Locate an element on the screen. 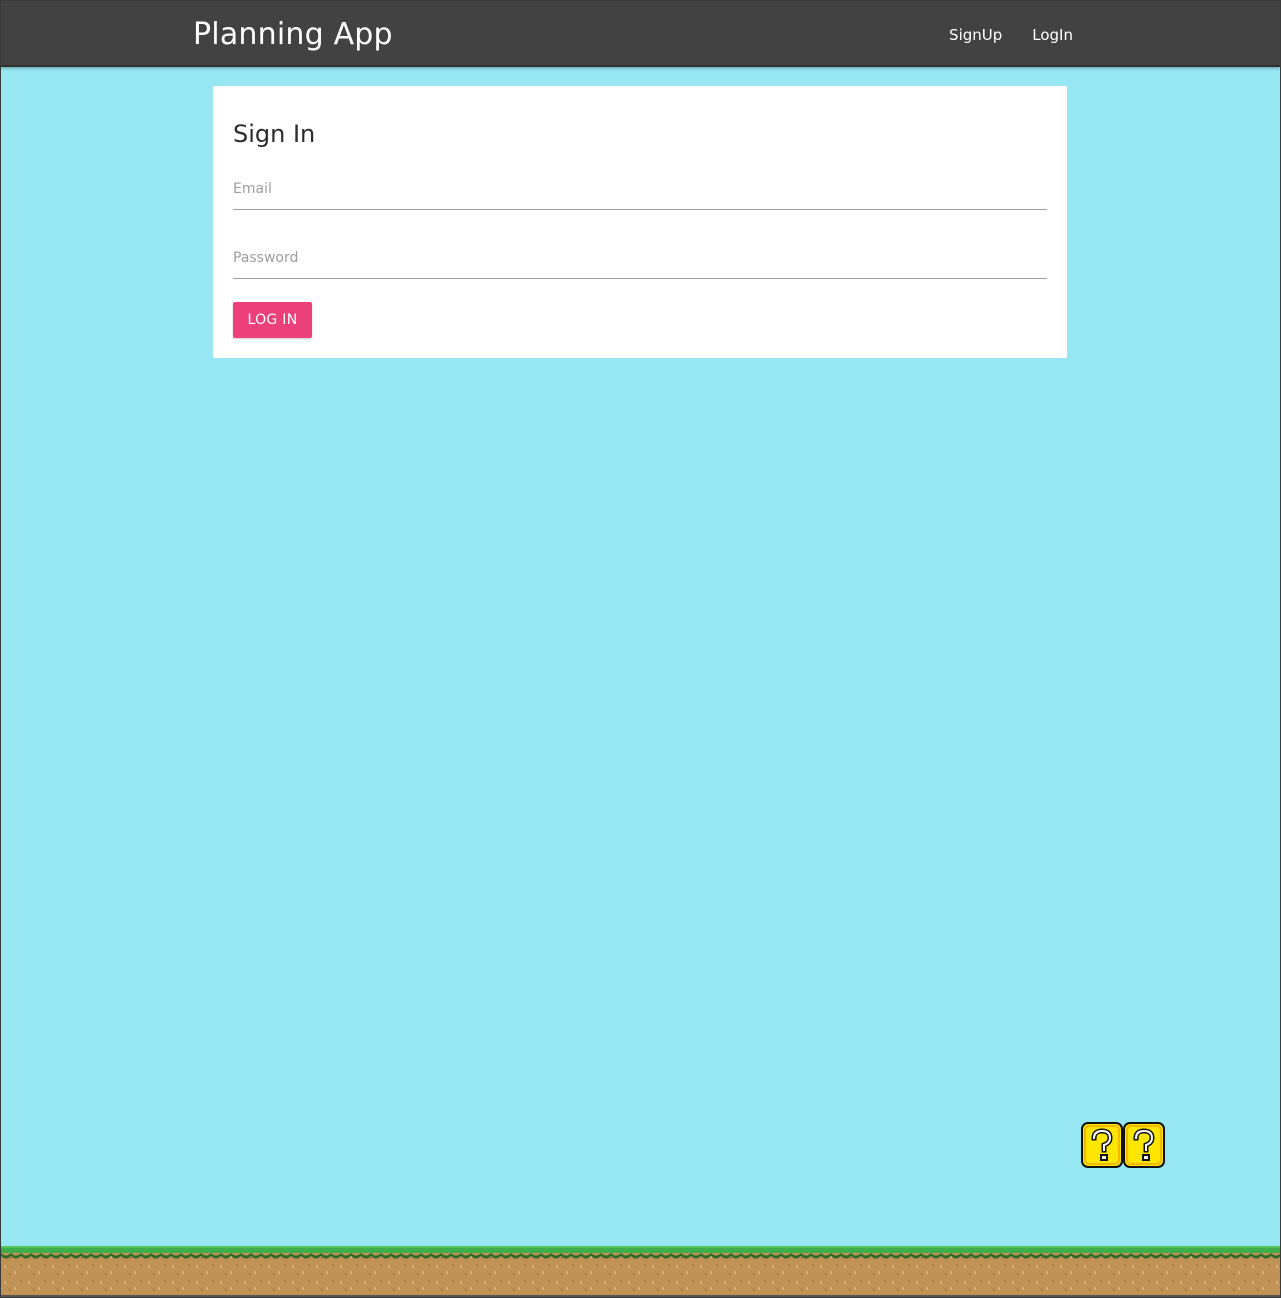 The image size is (1281, 1298). question-blocks is located at coordinates (1123, 1145).